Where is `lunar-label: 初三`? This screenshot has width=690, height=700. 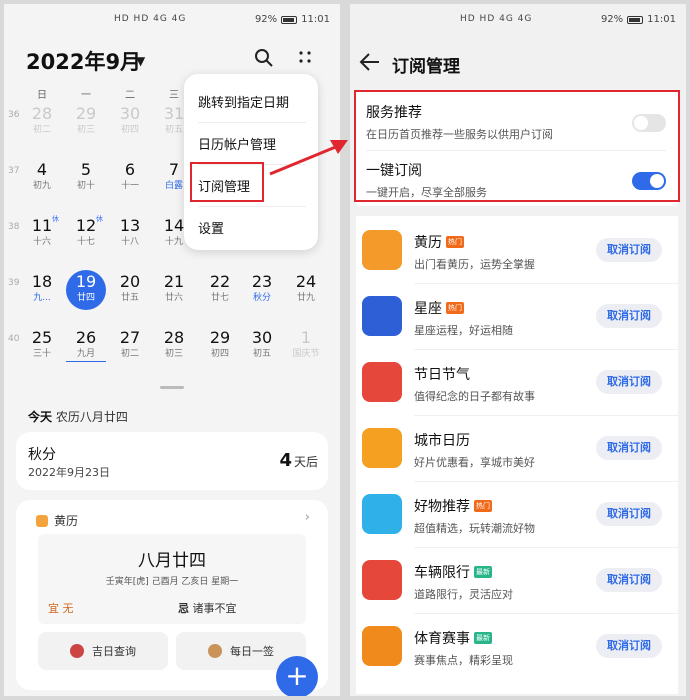 lunar-label: 初三 is located at coordinates (85, 130).